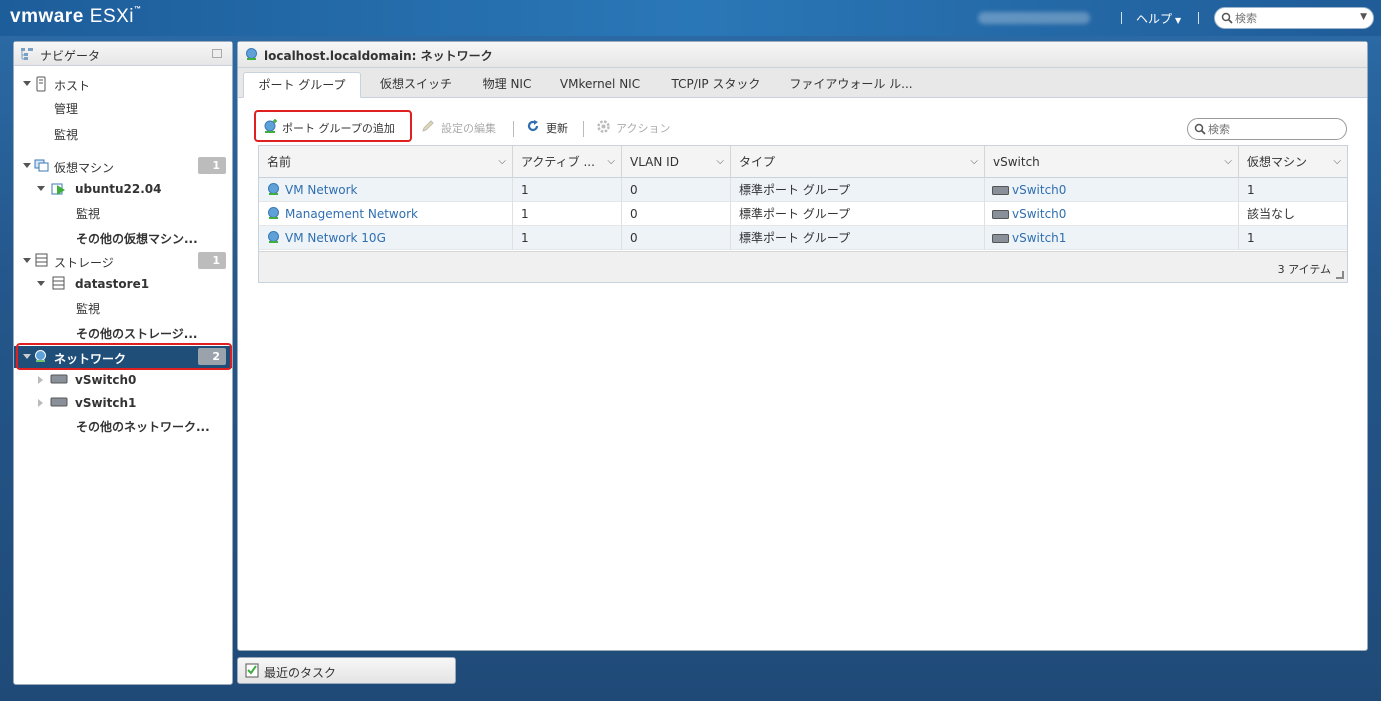 The height and width of the screenshot is (701, 1381). What do you see at coordinates (803, 238) in the screenshot?
I see `table-row: VM Network 10G 1 0 標準ポート グループ vSwitch1 1` at bounding box center [803, 238].